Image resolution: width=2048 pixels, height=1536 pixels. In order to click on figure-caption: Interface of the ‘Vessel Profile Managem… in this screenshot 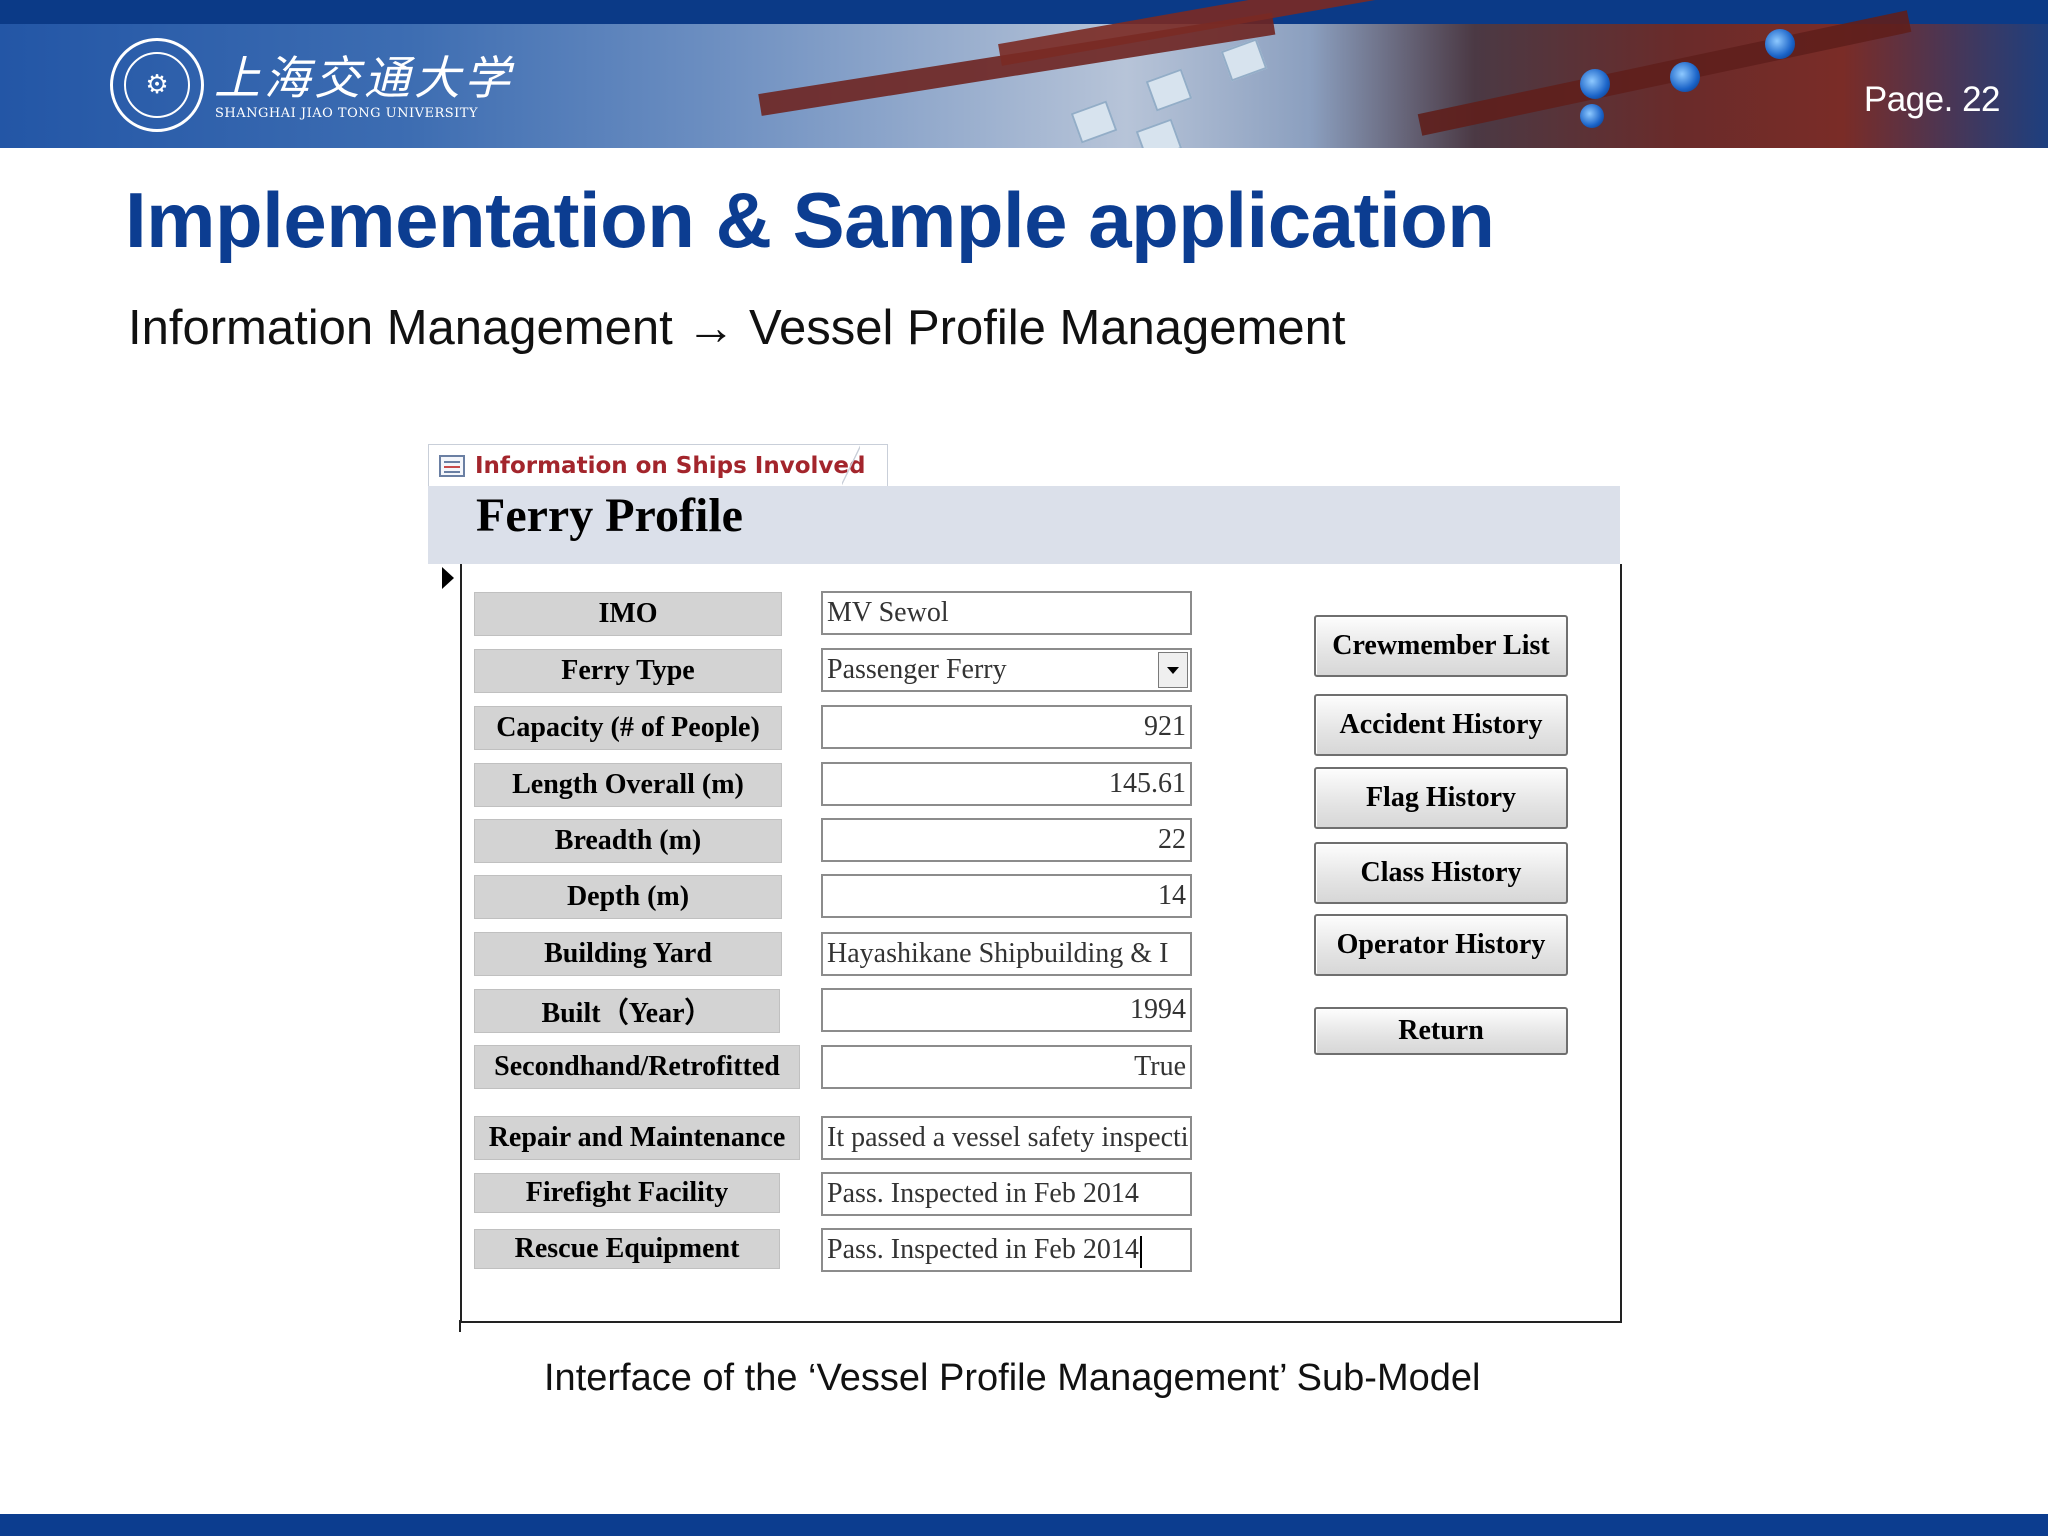, I will do `click(1012, 1378)`.